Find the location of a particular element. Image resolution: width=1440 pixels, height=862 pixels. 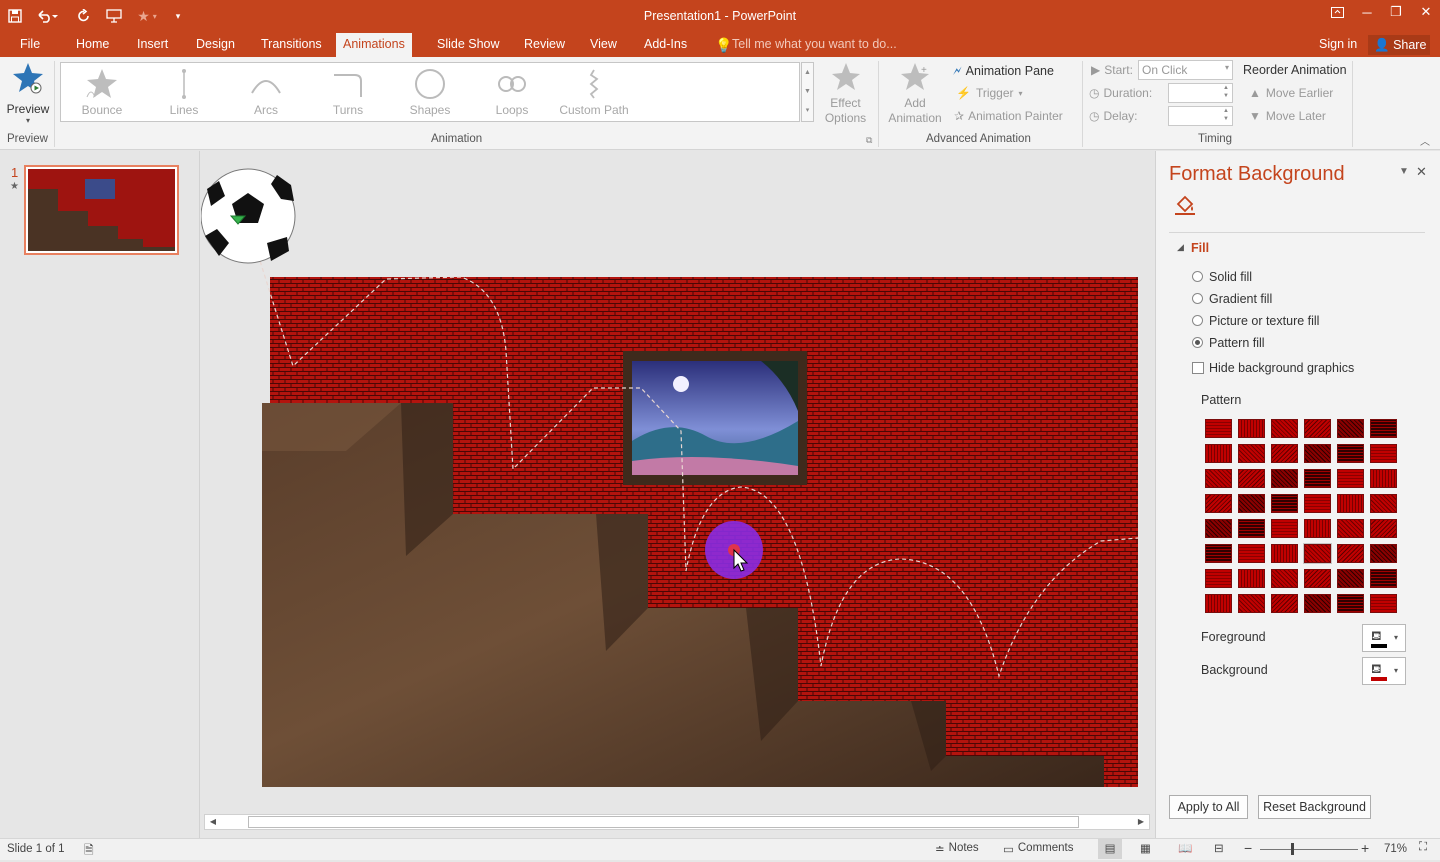

trigger-button: ⚡ Trigger ▾ is located at coordinates (989, 93).